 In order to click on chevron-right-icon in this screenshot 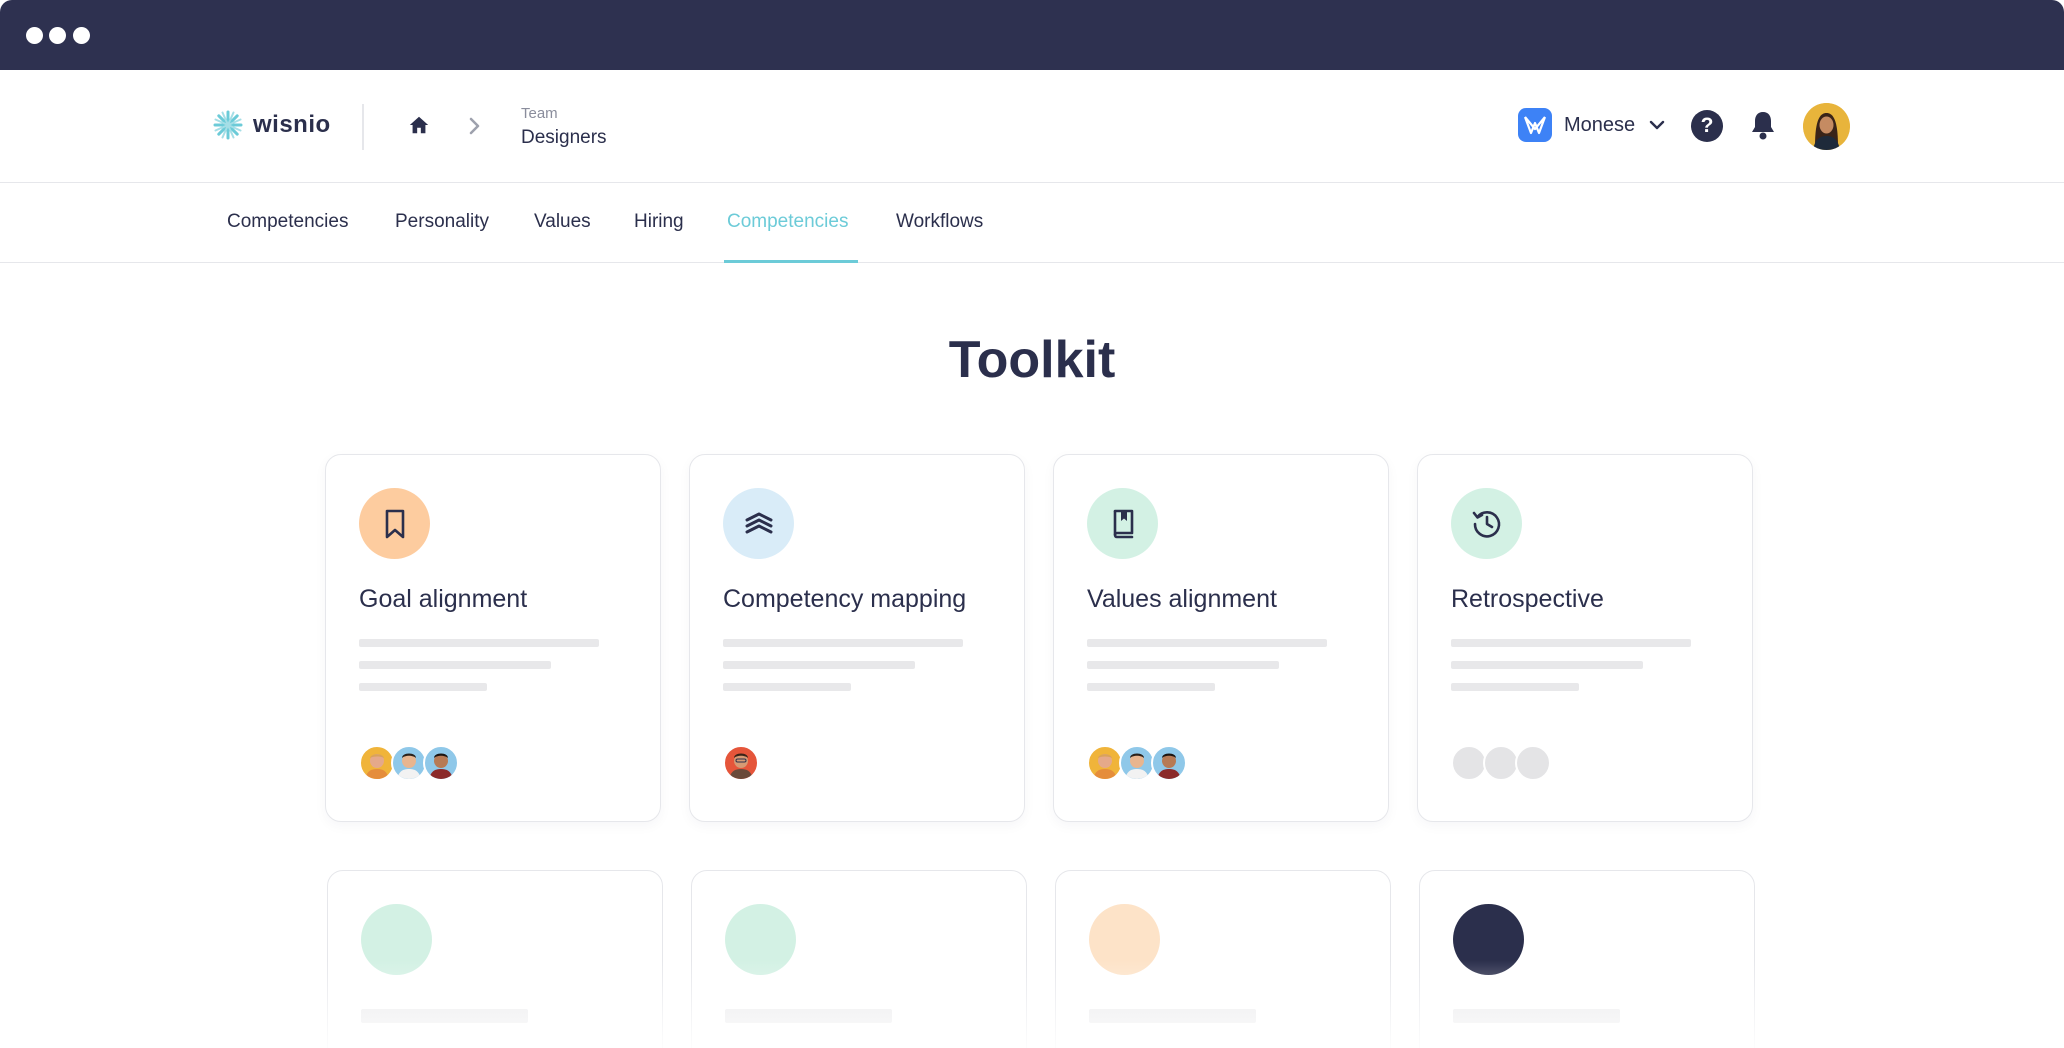, I will do `click(475, 128)`.